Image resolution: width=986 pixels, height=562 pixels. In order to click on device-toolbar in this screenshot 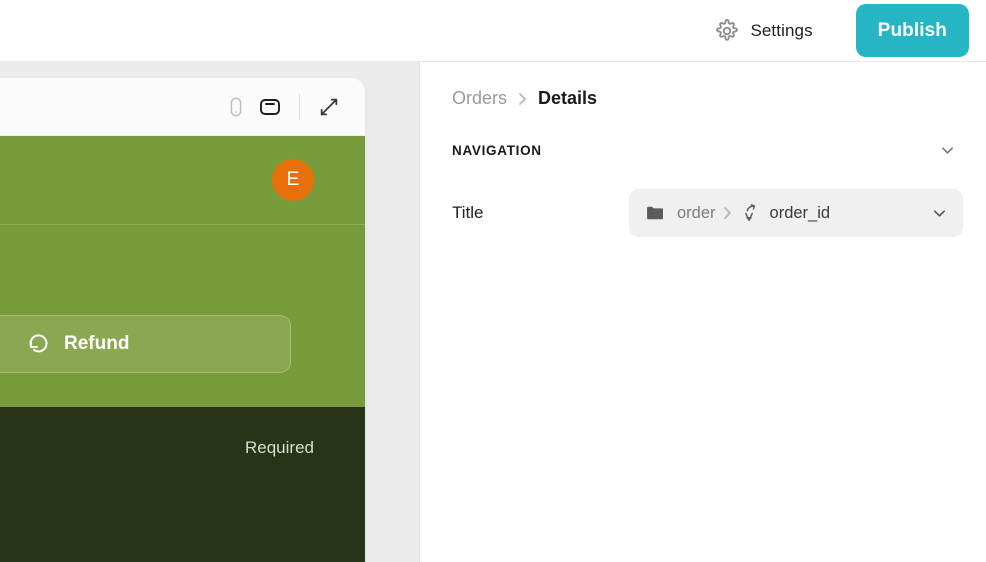, I will do `click(182, 107)`.